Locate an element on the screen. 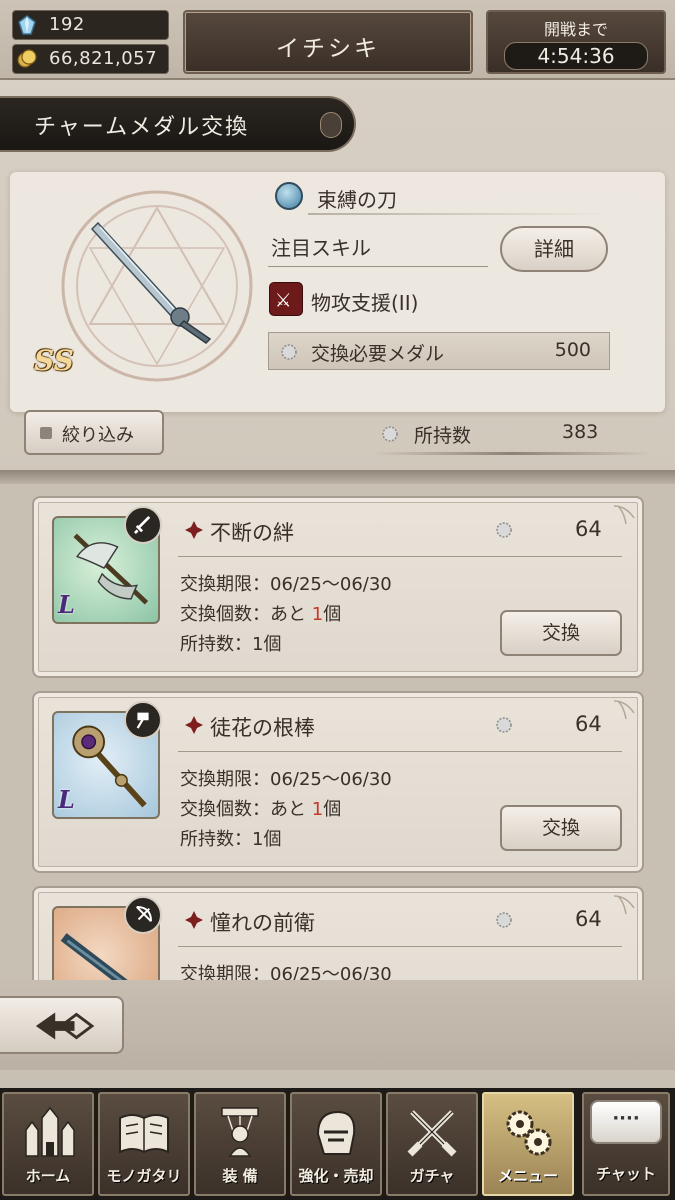 The width and height of the screenshot is (675, 1200). item-name: 憧れの前衛 is located at coordinates (262, 923).